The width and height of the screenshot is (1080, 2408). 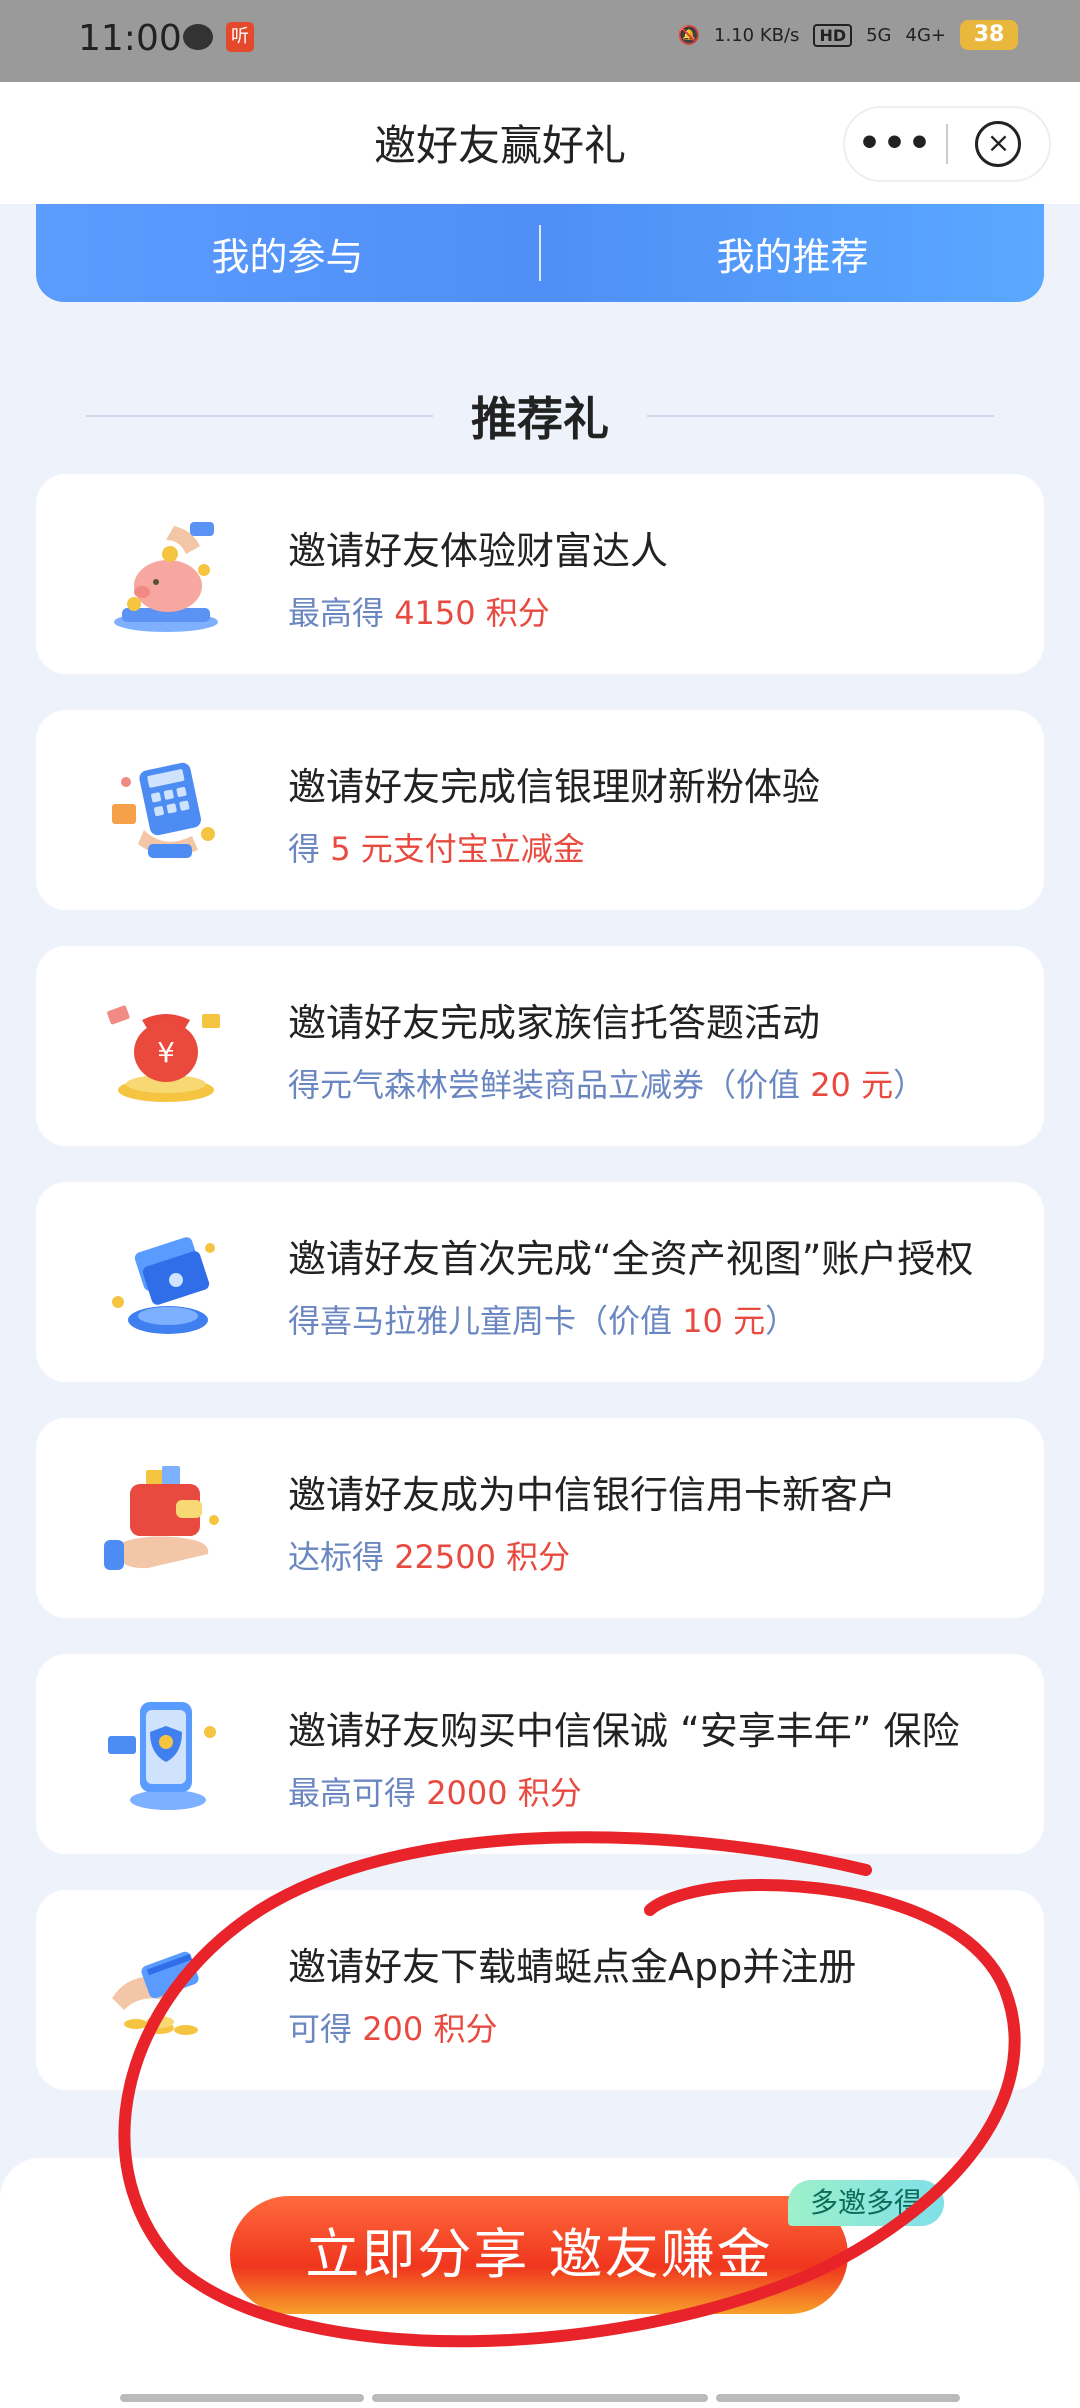 What do you see at coordinates (540, 1518) in the screenshot?
I see `reward-card-credit-card: 邀请好友成为中信银行信用卡新客户 达标得 22500 积分` at bounding box center [540, 1518].